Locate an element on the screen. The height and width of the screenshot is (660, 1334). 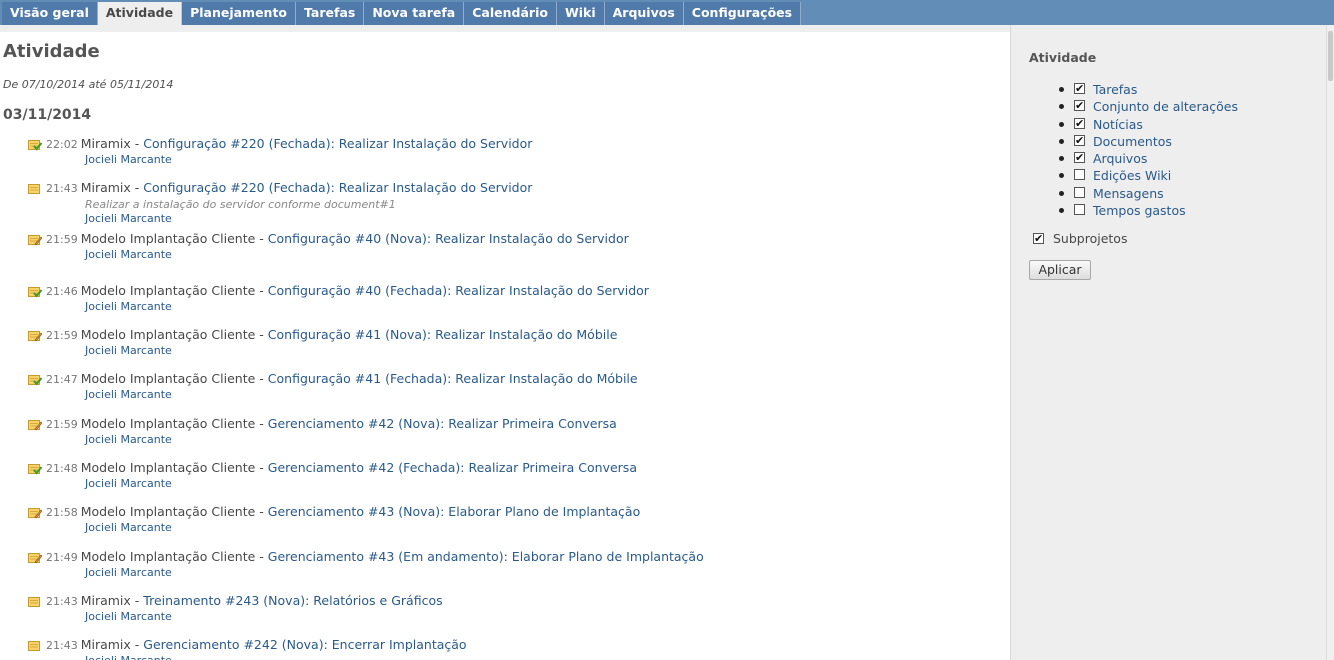
filter-label: Tempos gastos is located at coordinates (1139, 210).